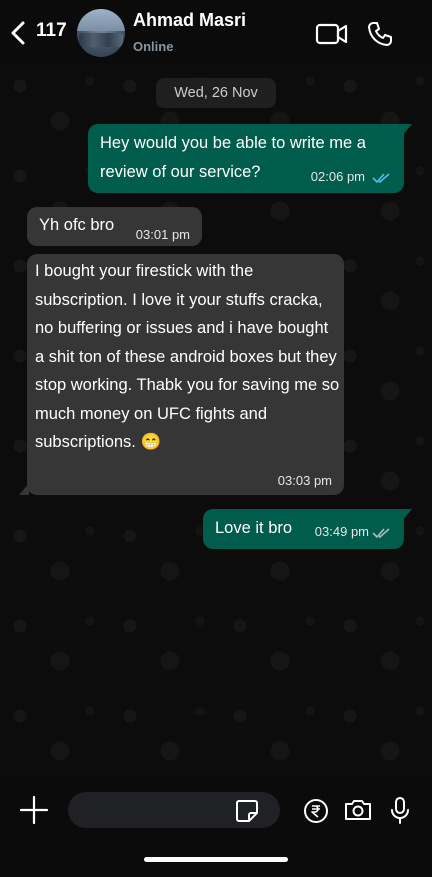  I want to click on delivered-ticks-icon, so click(381, 533).